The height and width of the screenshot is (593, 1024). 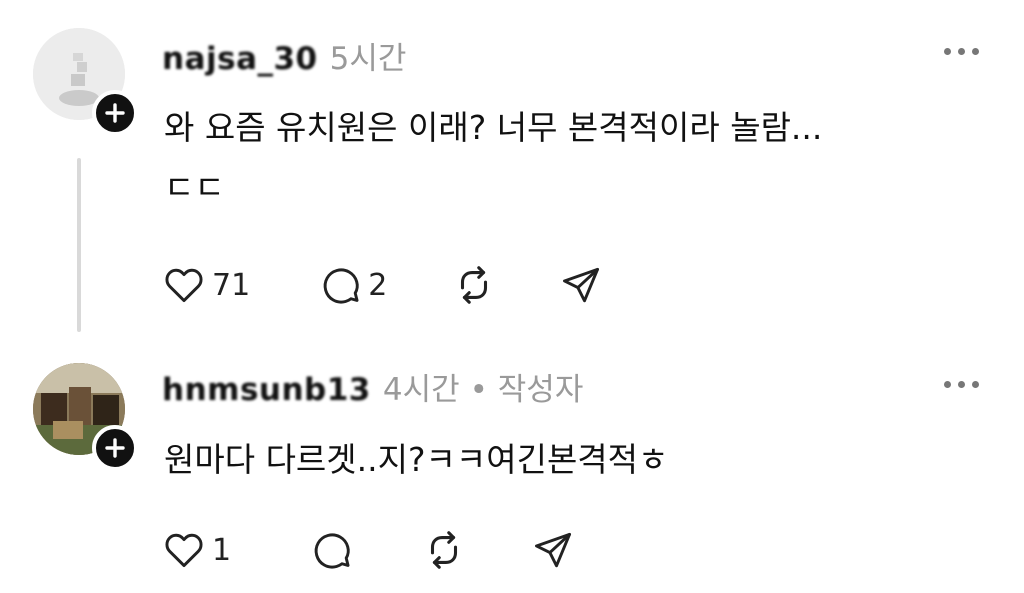 What do you see at coordinates (222, 550) in the screenshot?
I see `like-count: 1` at bounding box center [222, 550].